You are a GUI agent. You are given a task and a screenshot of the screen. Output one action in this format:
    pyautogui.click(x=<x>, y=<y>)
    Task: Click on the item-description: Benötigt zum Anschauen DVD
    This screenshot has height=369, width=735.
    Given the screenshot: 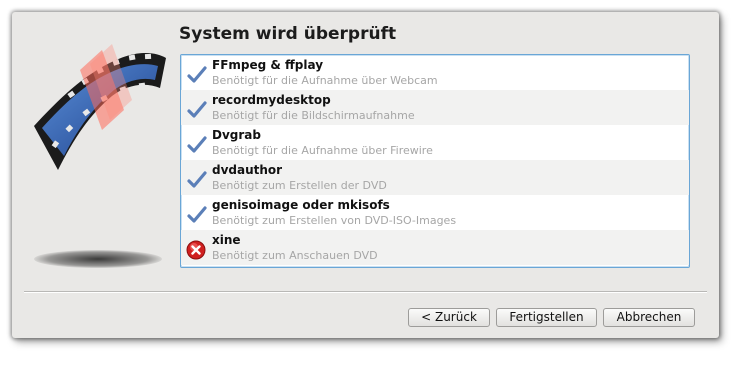 What is the action you would take?
    pyautogui.click(x=295, y=255)
    